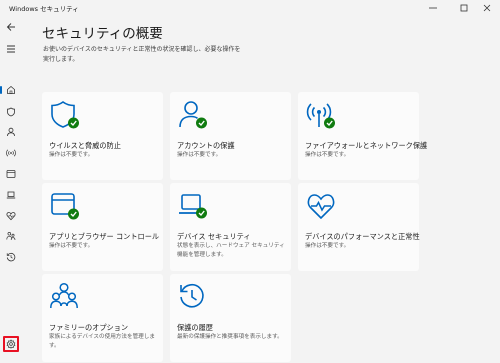 The height and width of the screenshot is (363, 500). What do you see at coordinates (65, 206) in the screenshot?
I see `browser-check-icon` at bounding box center [65, 206].